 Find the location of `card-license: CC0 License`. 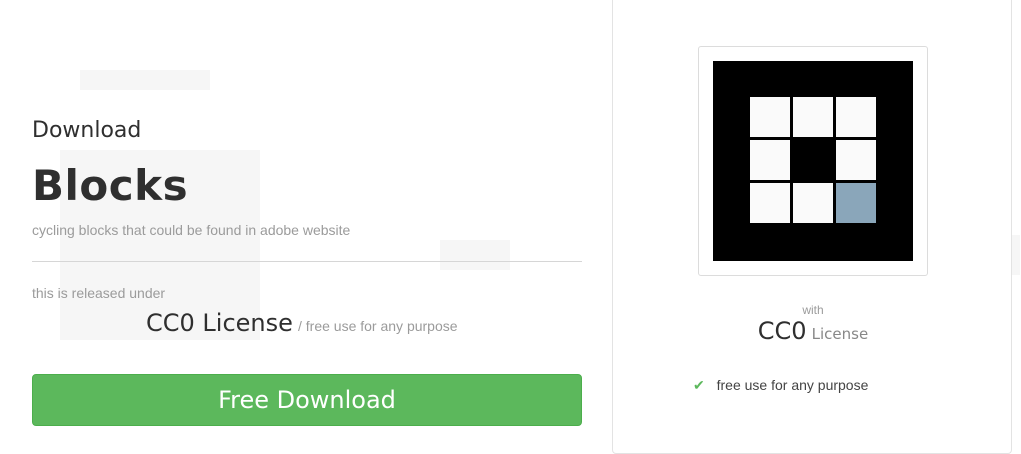

card-license: CC0 License is located at coordinates (813, 331).